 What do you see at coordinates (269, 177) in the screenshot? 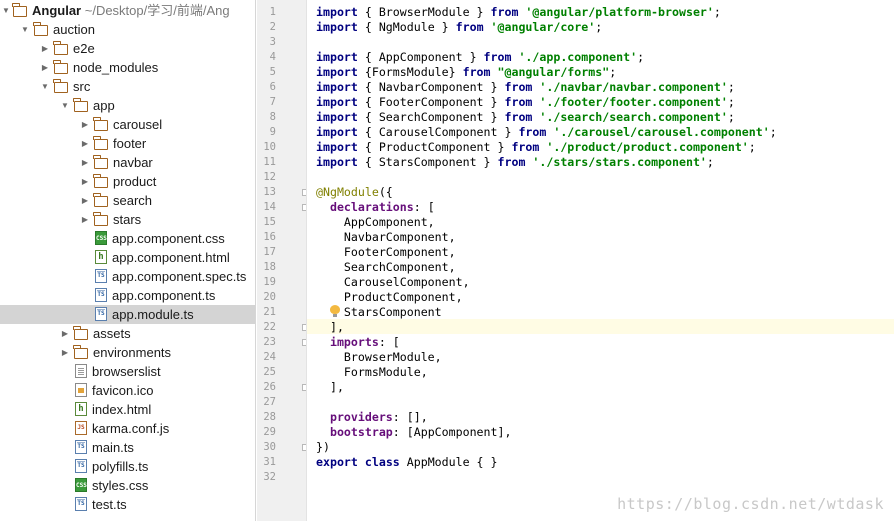
I see `line-number: 12` at bounding box center [269, 177].